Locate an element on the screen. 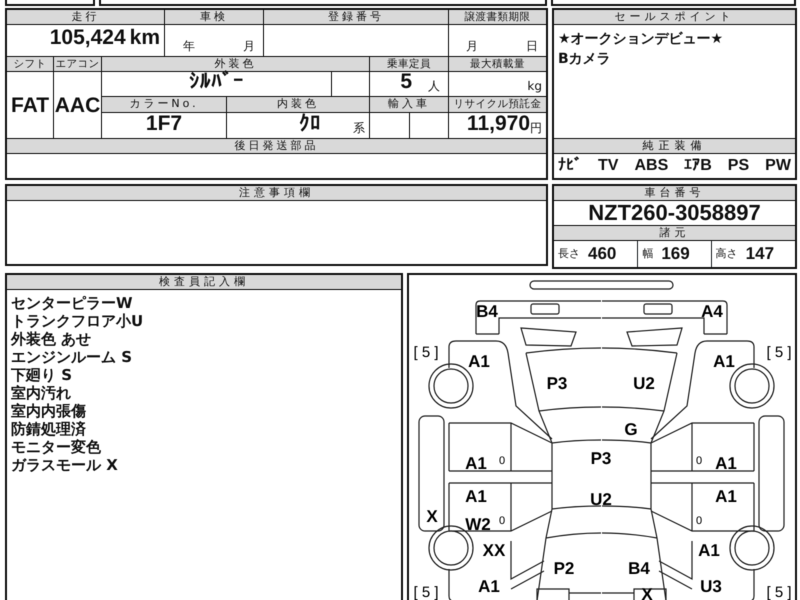  spec-value: 147 is located at coordinates (760, 254).